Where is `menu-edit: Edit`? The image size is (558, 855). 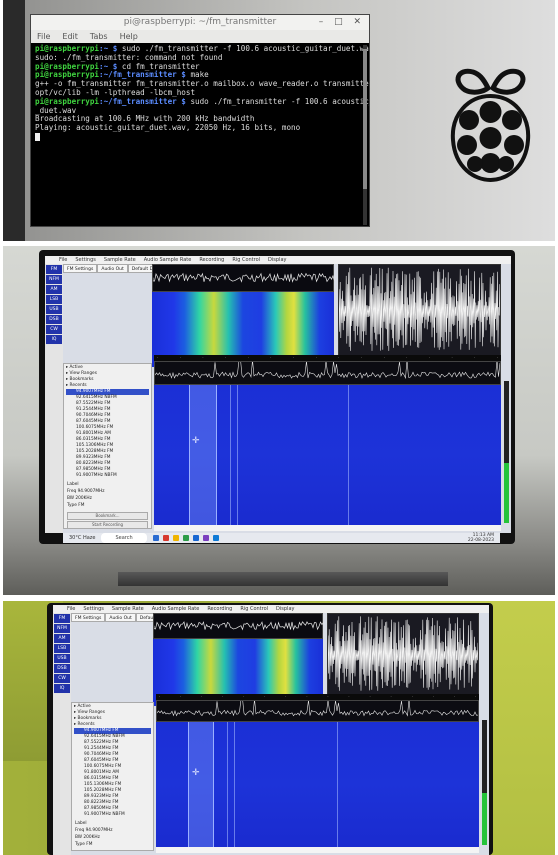
menu-edit: Edit is located at coordinates (70, 36).